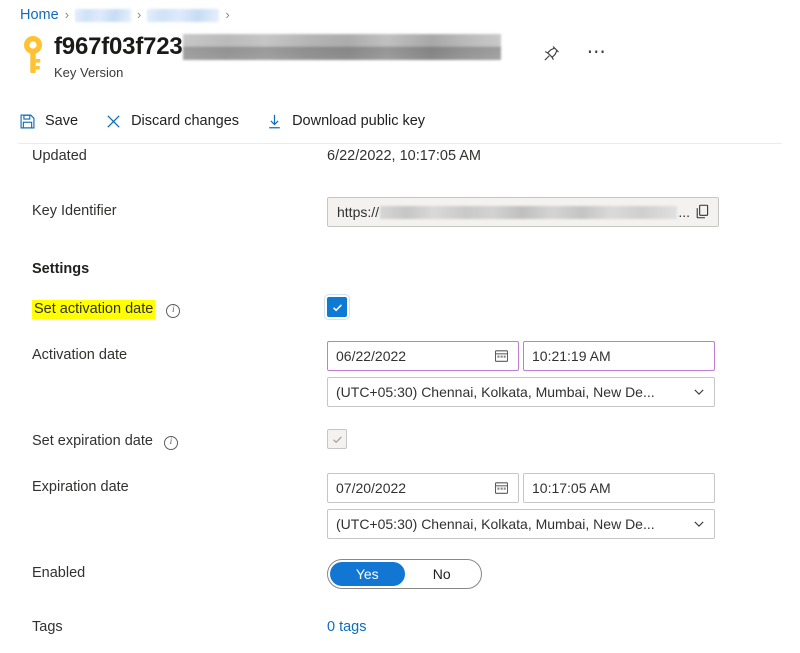 This screenshot has height=653, width=800. Describe the element at coordinates (113, 121) in the screenshot. I see `close-x-icon` at that location.